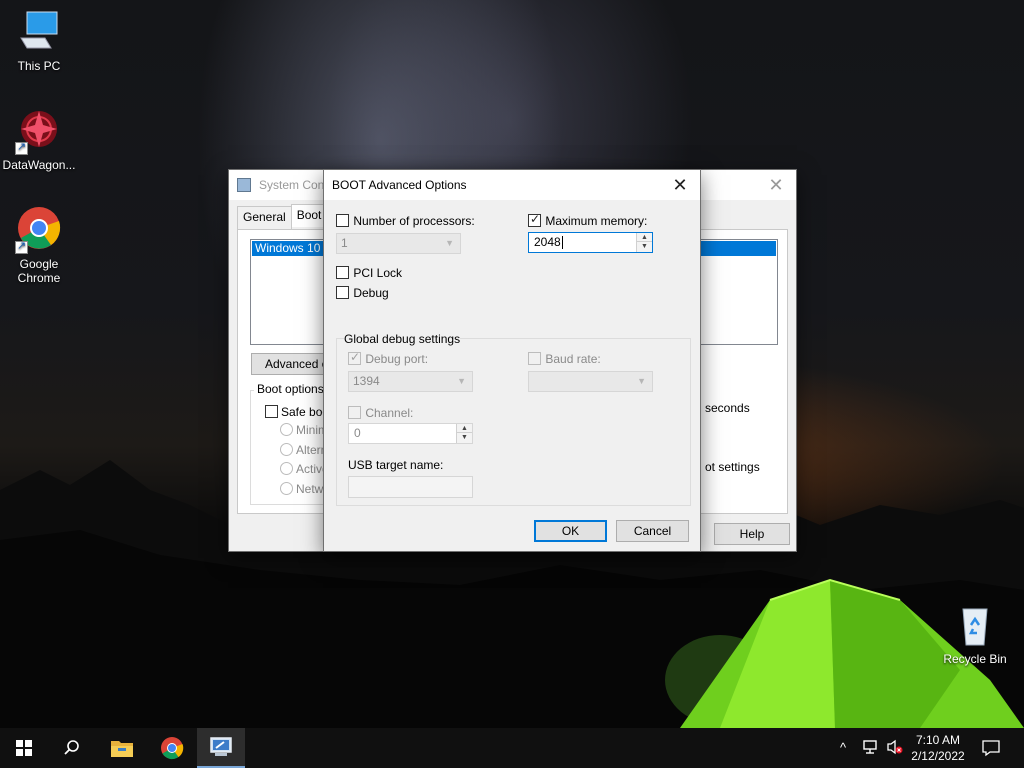 The image size is (1024, 768). What do you see at coordinates (399, 185) in the screenshot?
I see `dialog-title: BOOT Advanced Options` at bounding box center [399, 185].